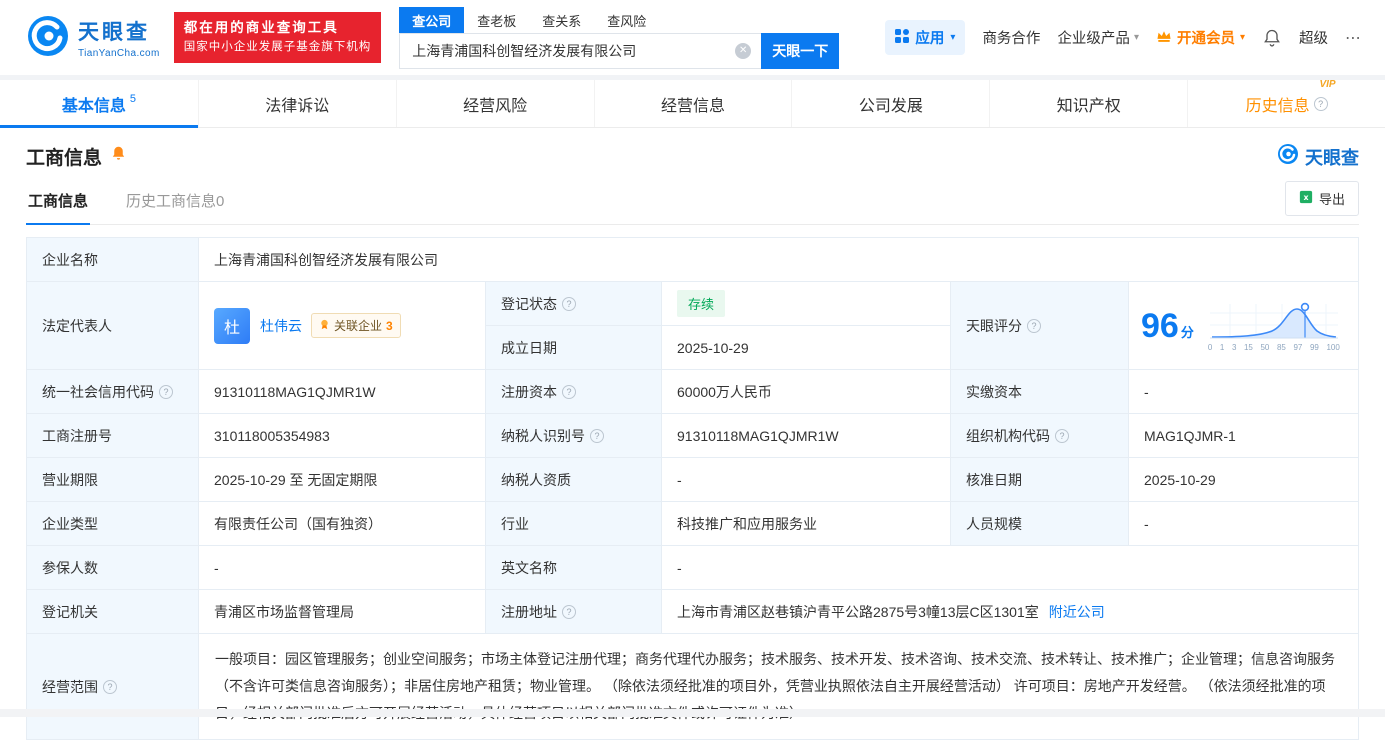  I want to click on tab-history-info: 历史信息 ? VIP, so click(1286, 103).